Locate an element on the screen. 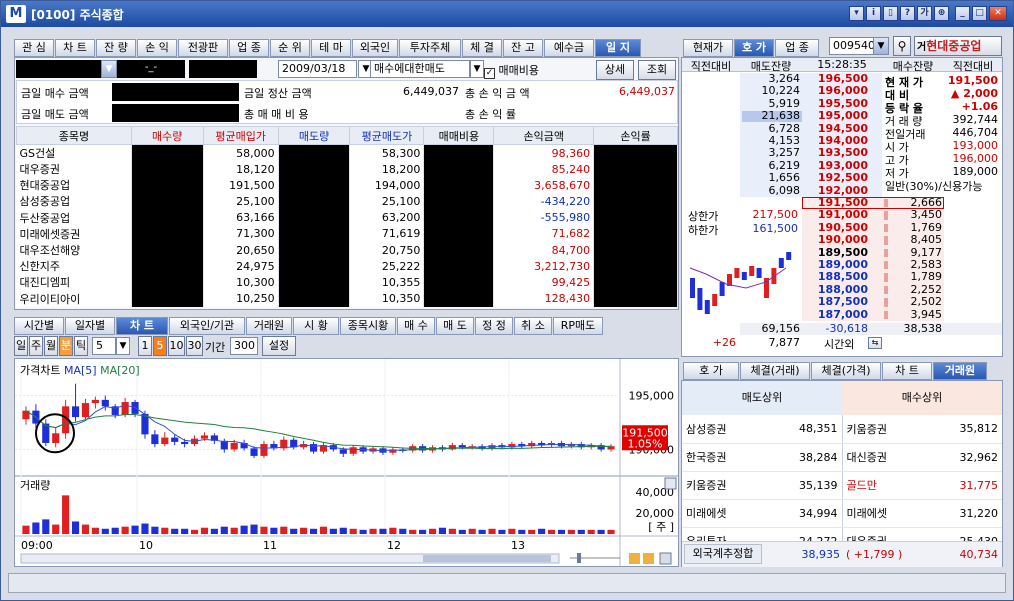  stock-code-field: 009540 is located at coordinates (853, 46).